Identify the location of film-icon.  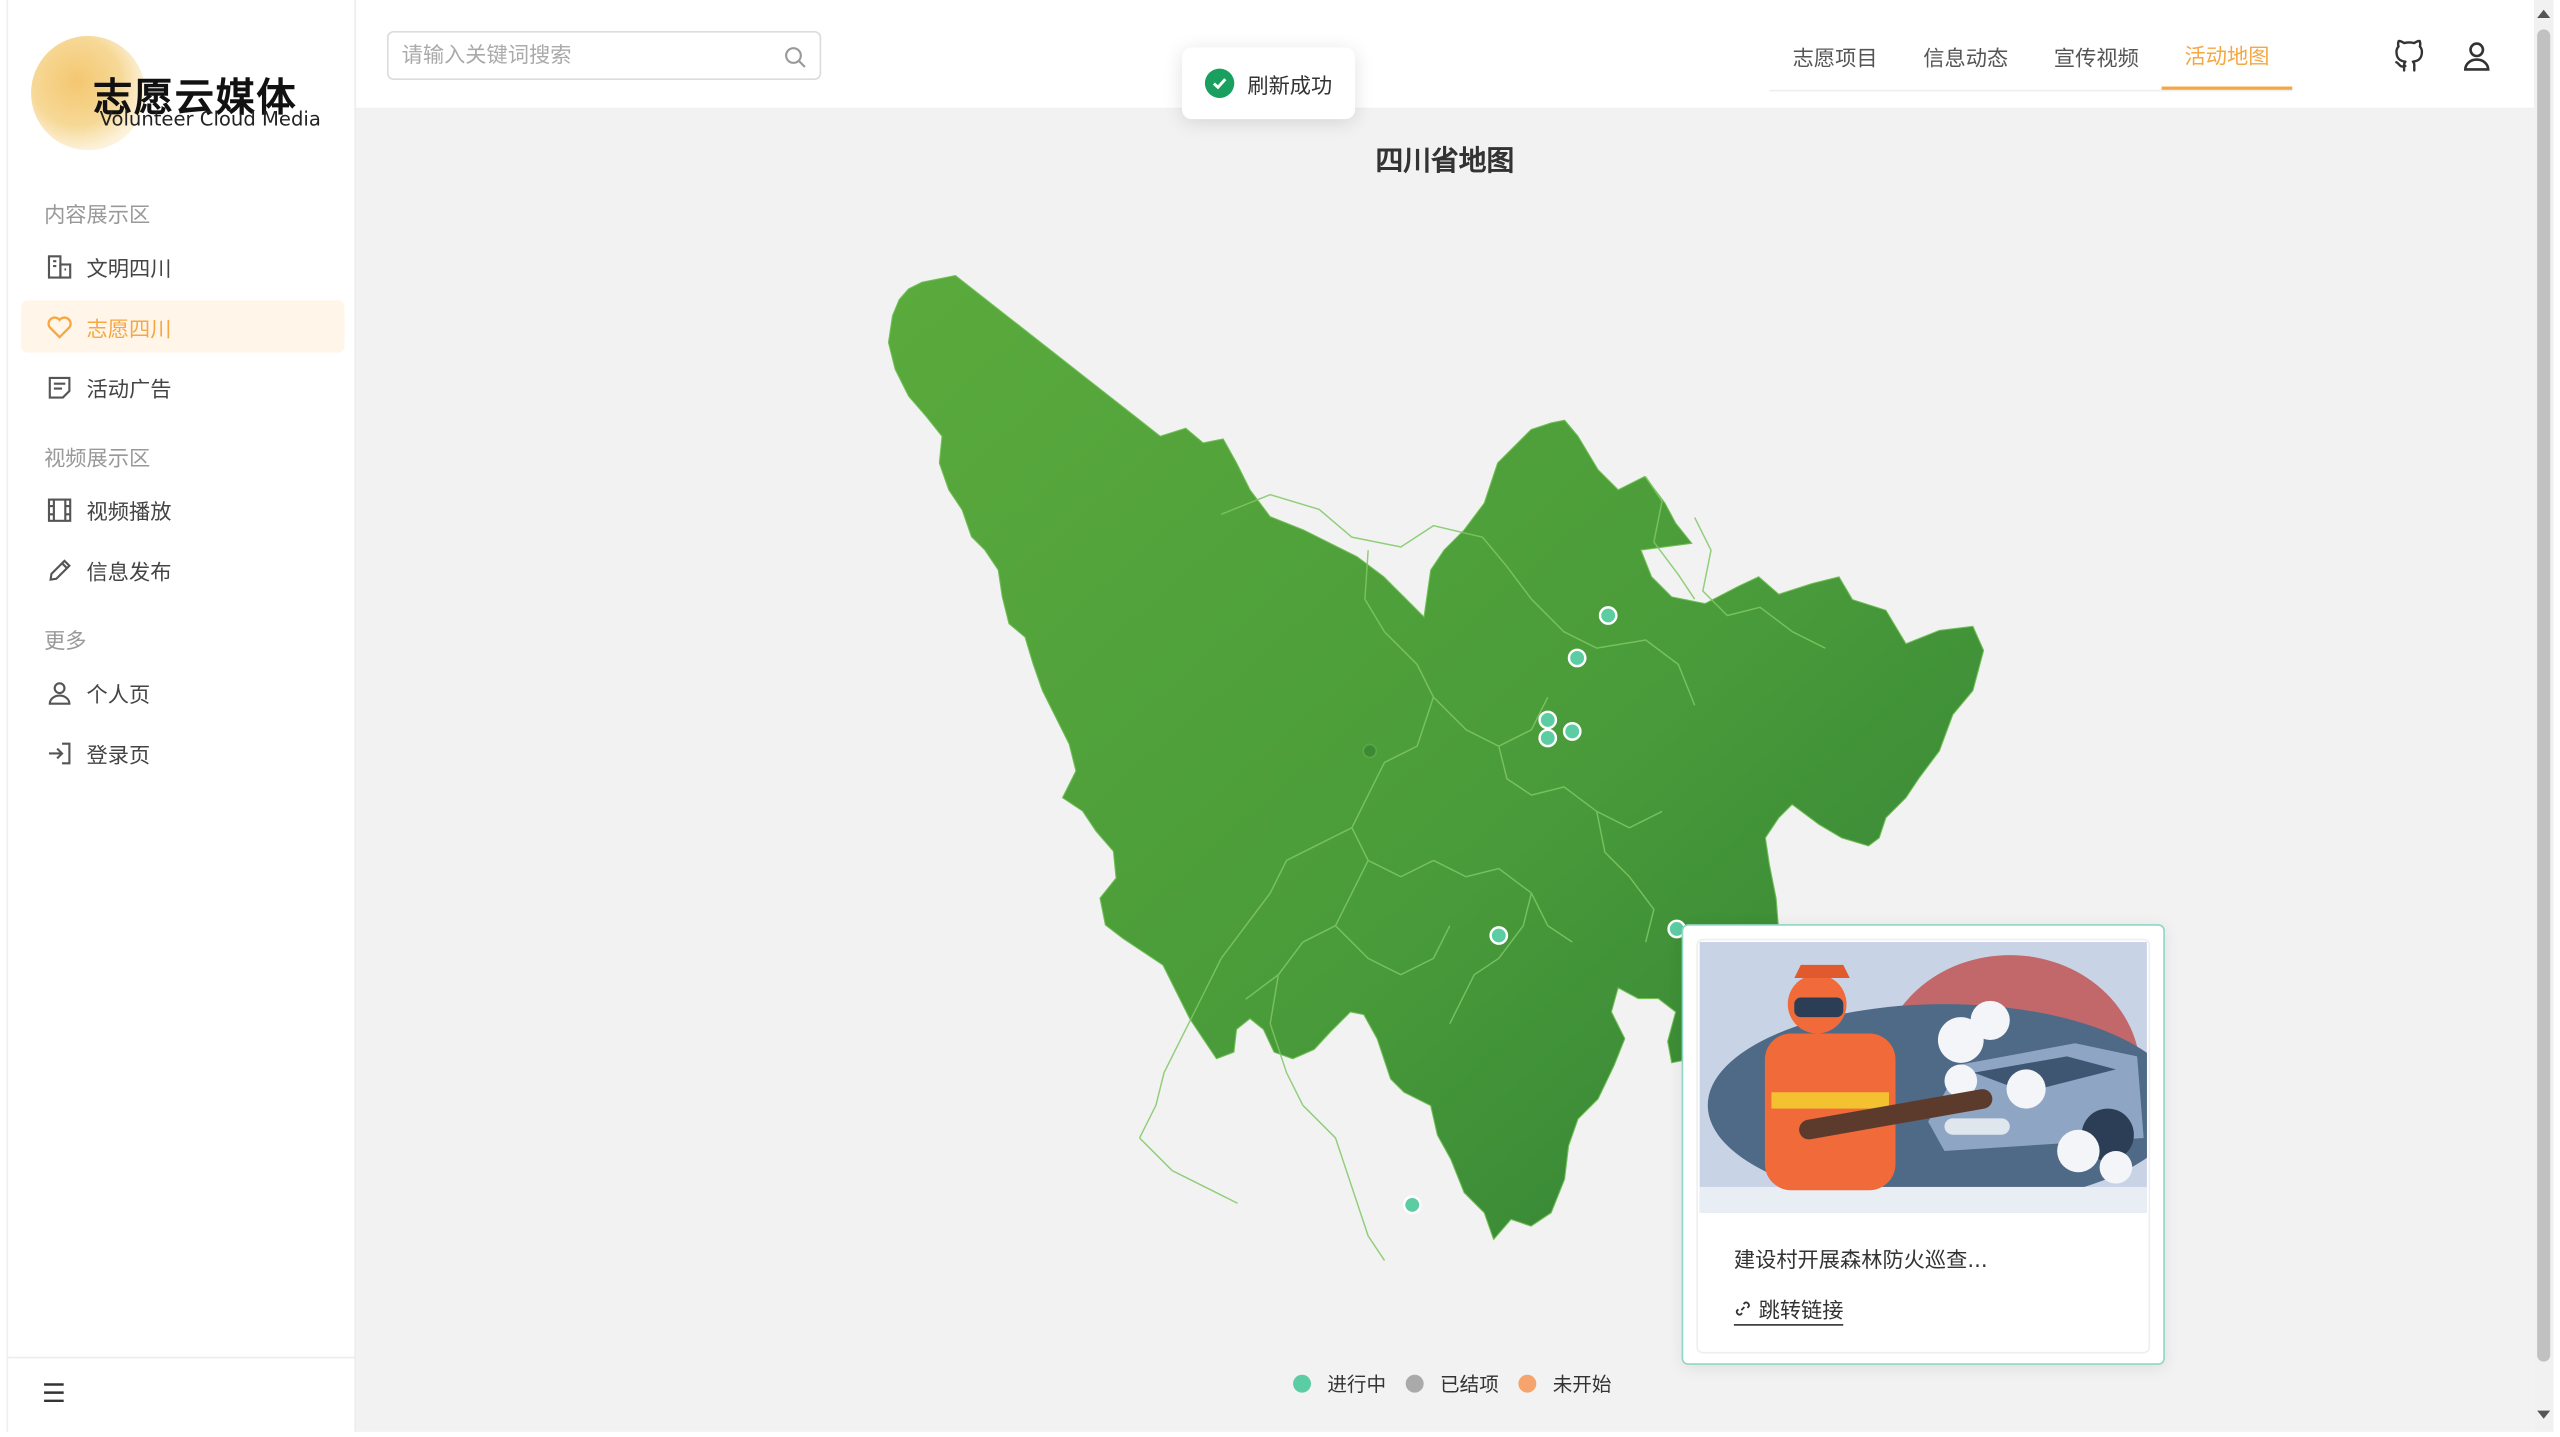
(58, 509).